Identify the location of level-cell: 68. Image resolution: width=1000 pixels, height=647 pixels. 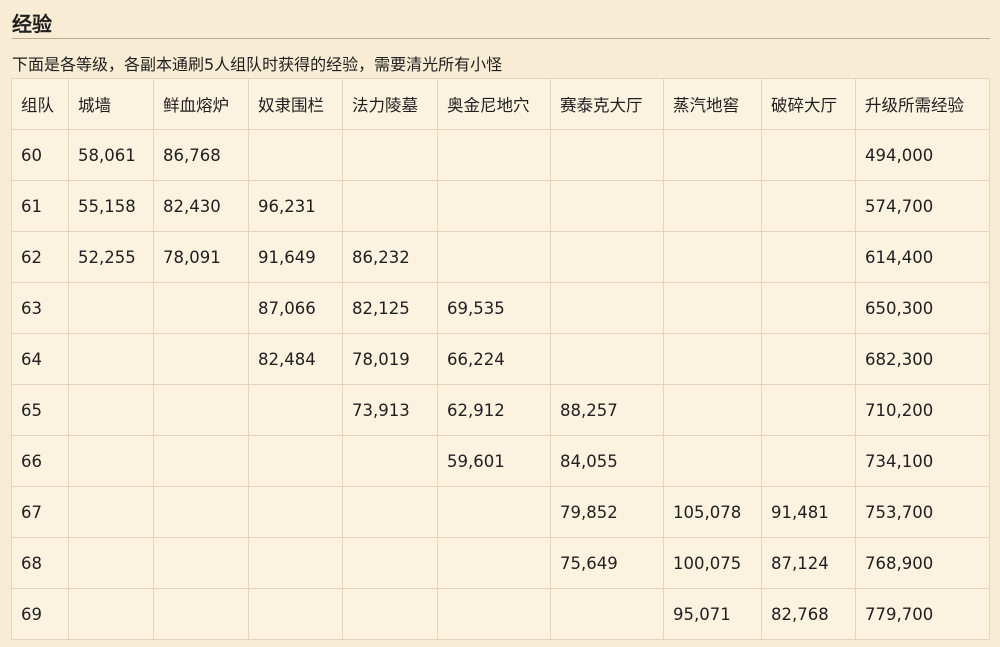
(40, 563).